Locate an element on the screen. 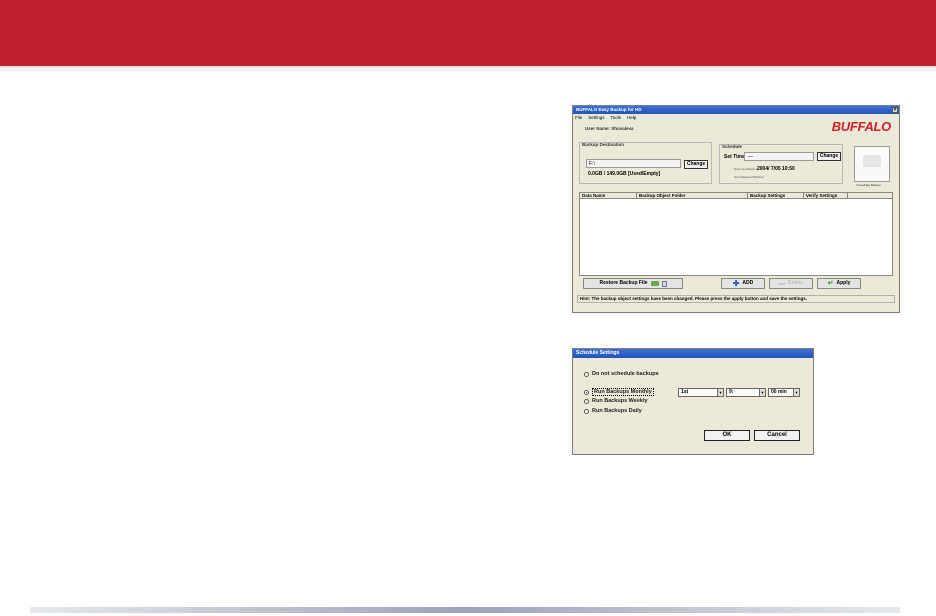 Image resolution: width=936 pixels, height=616 pixels. next-backup-value: 2004/ 7/05 10:50 is located at coordinates (776, 169).